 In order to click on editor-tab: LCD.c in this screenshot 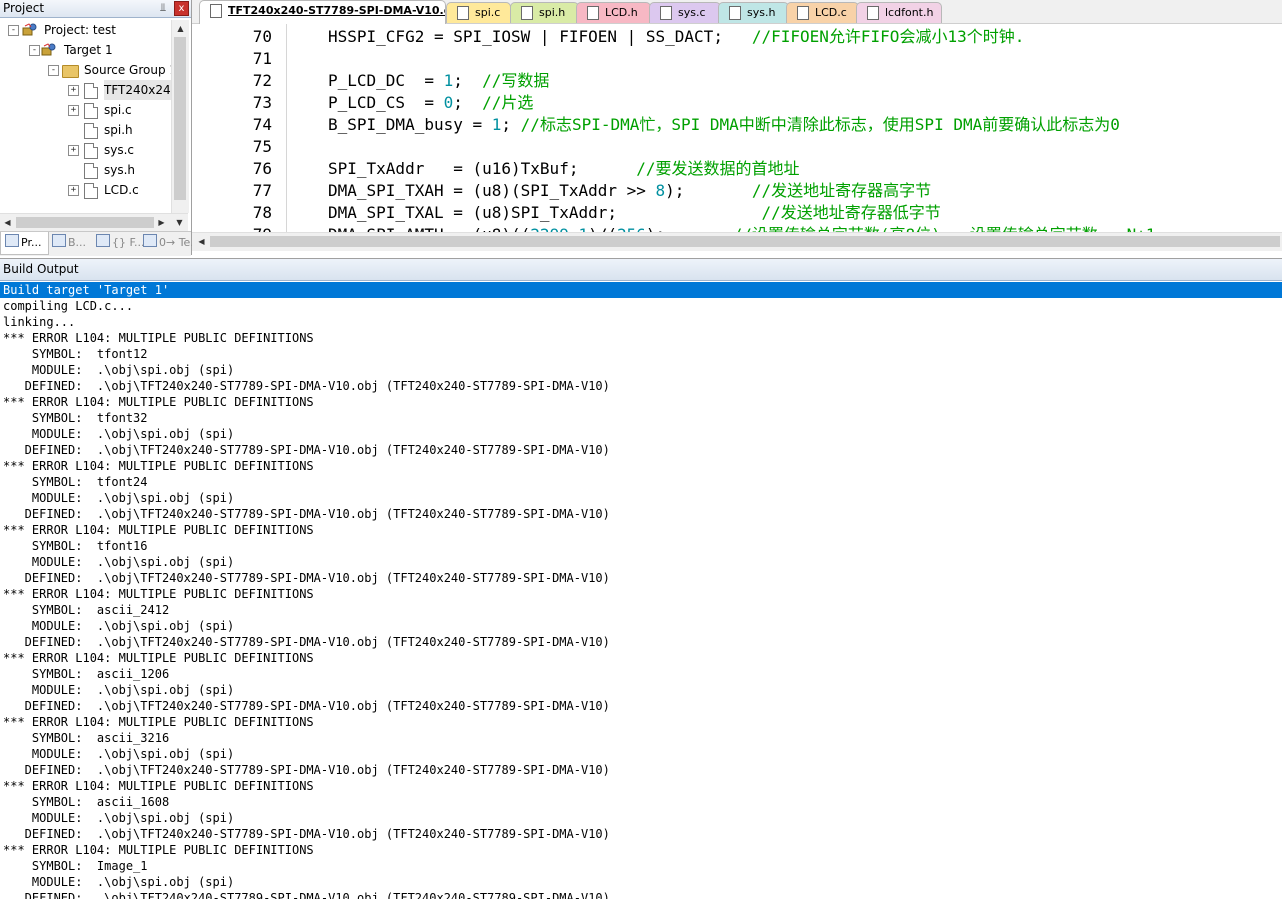, I will do `click(822, 12)`.